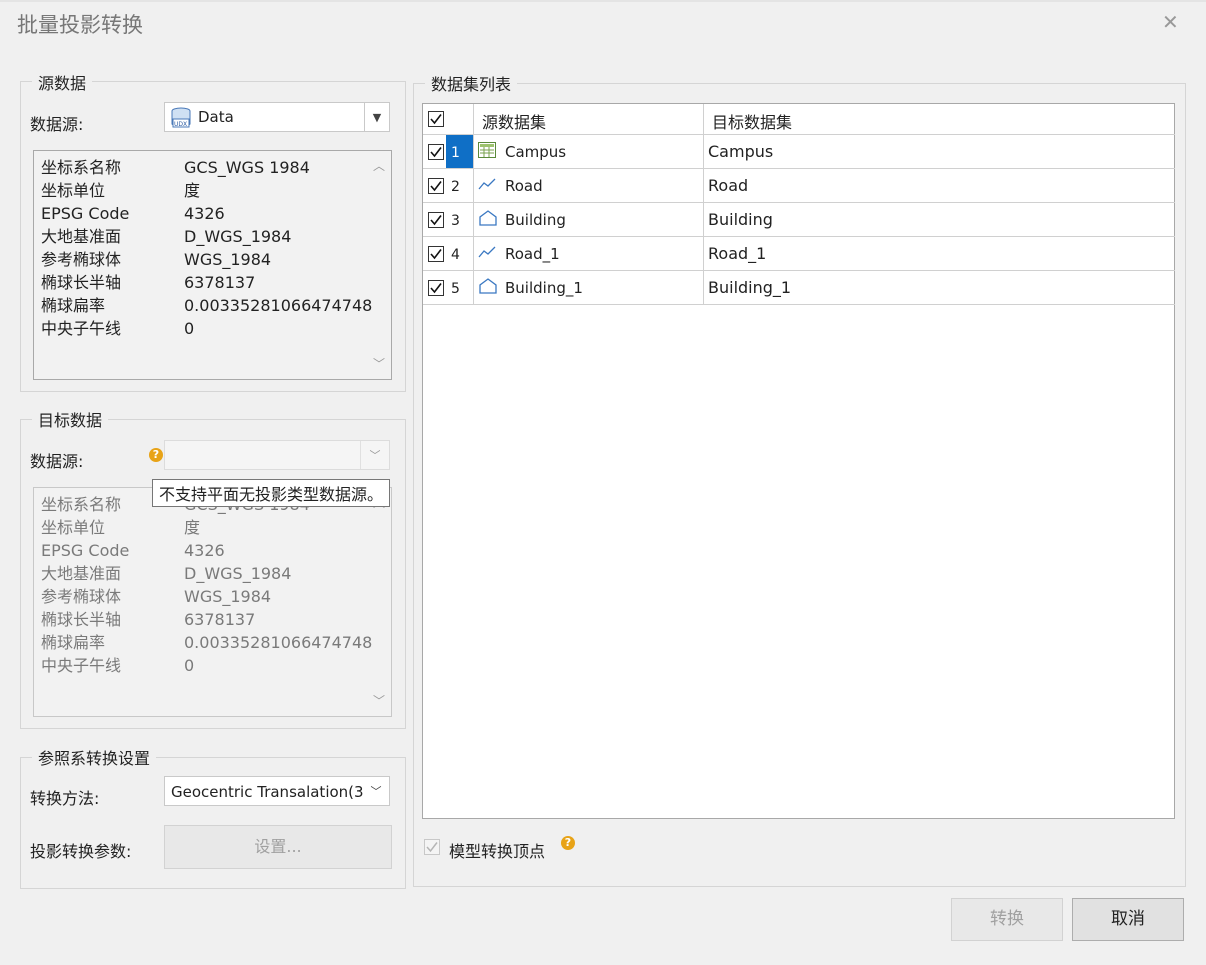  I want to click on checkmark-icon, so click(432, 847).